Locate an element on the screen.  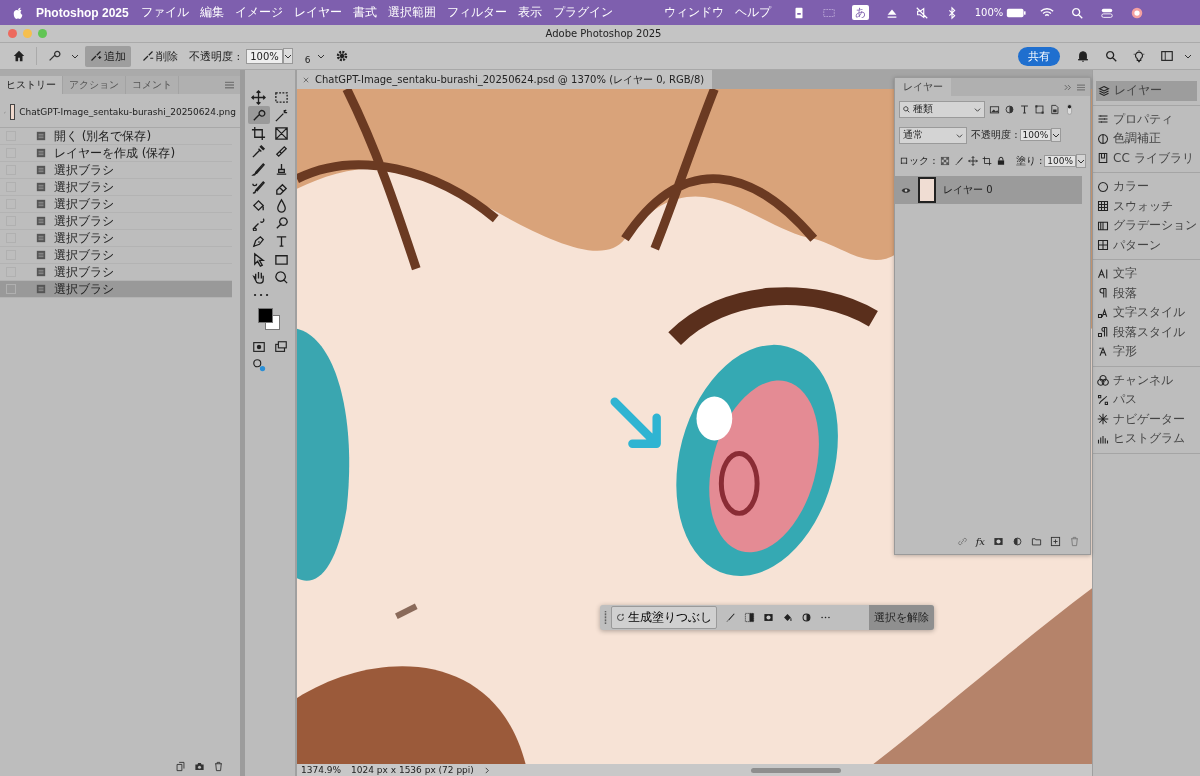
blend-mode-dropdown: 通常 is located at coordinates (933, 135).